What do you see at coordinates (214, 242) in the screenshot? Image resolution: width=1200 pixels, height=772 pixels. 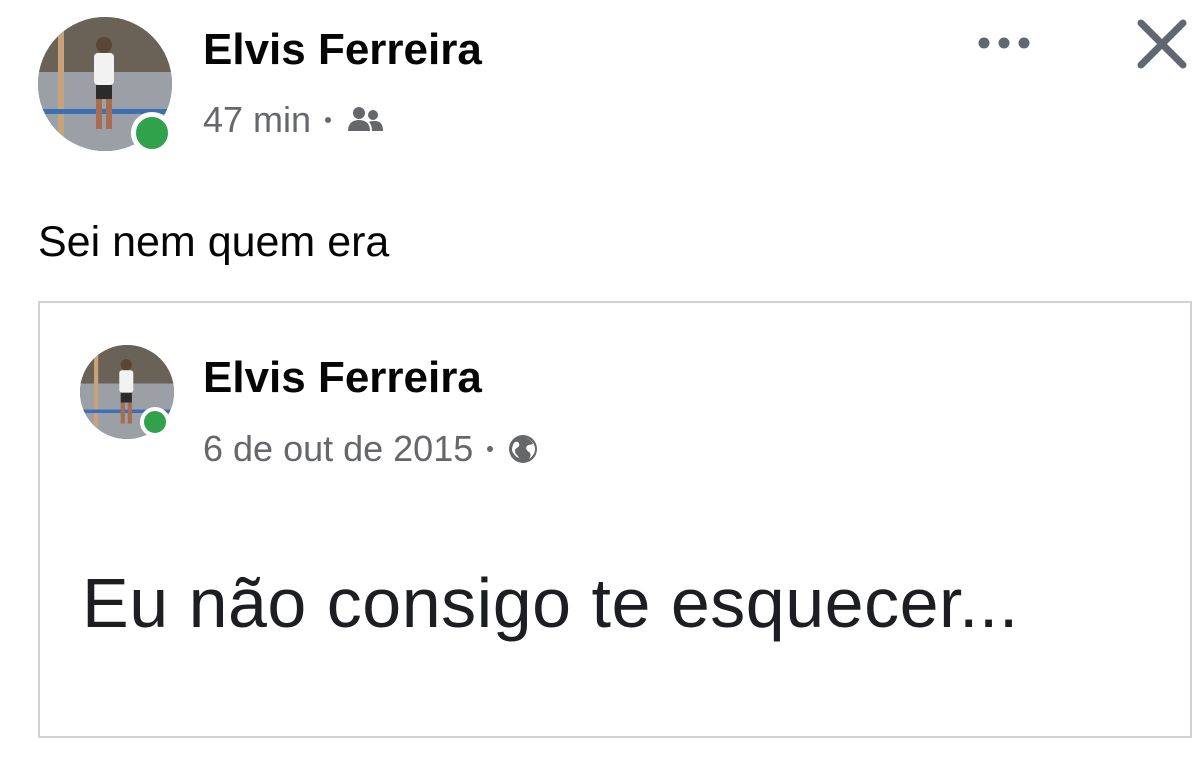 I see `post-text: Sei nem quem era` at bounding box center [214, 242].